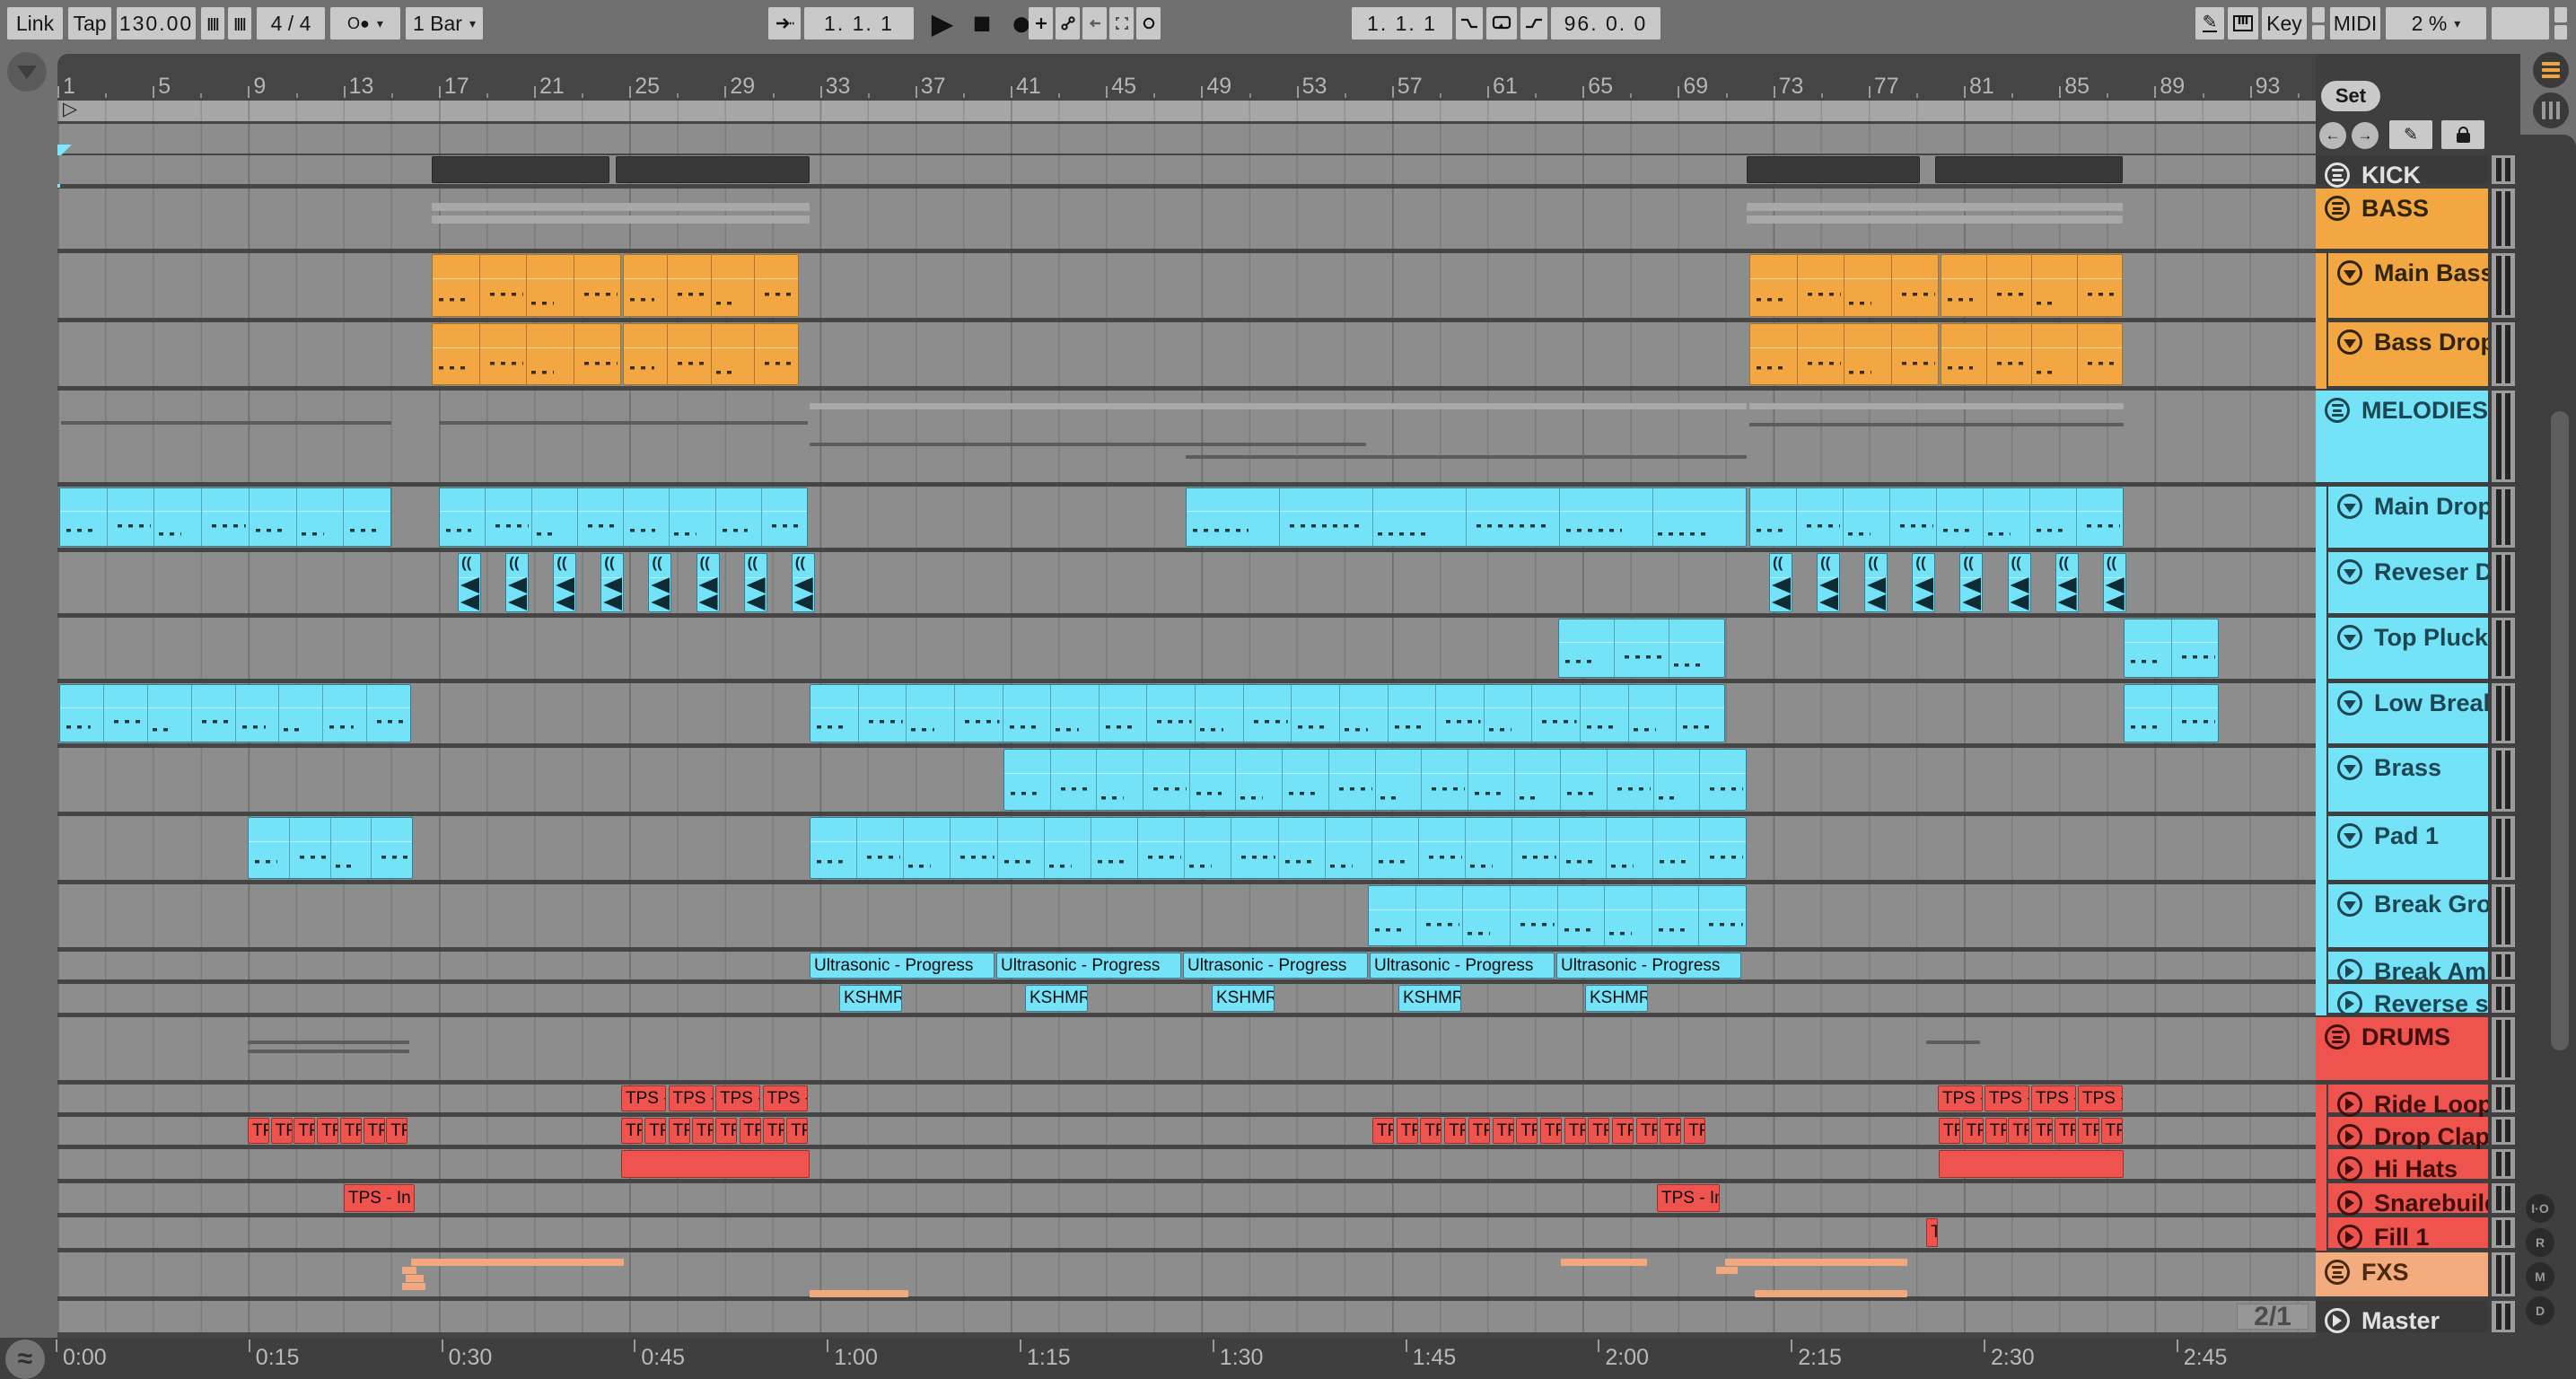  Describe the element at coordinates (2337, 1037) in the screenshot. I see `hamburger-circle-icon` at that location.